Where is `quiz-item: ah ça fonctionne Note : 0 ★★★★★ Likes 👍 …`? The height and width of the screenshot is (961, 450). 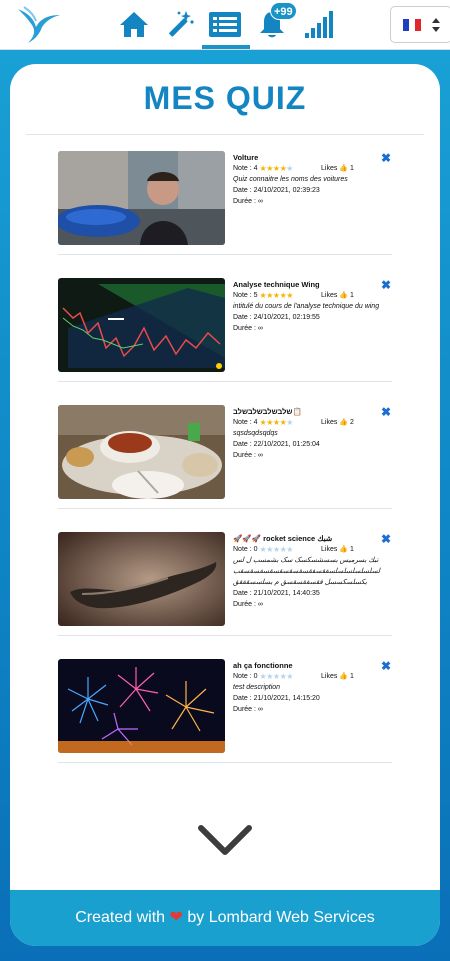
quiz-item: ah ça fonctionne Note : 0 ★★★★★ Likes 👍 … is located at coordinates (225, 699).